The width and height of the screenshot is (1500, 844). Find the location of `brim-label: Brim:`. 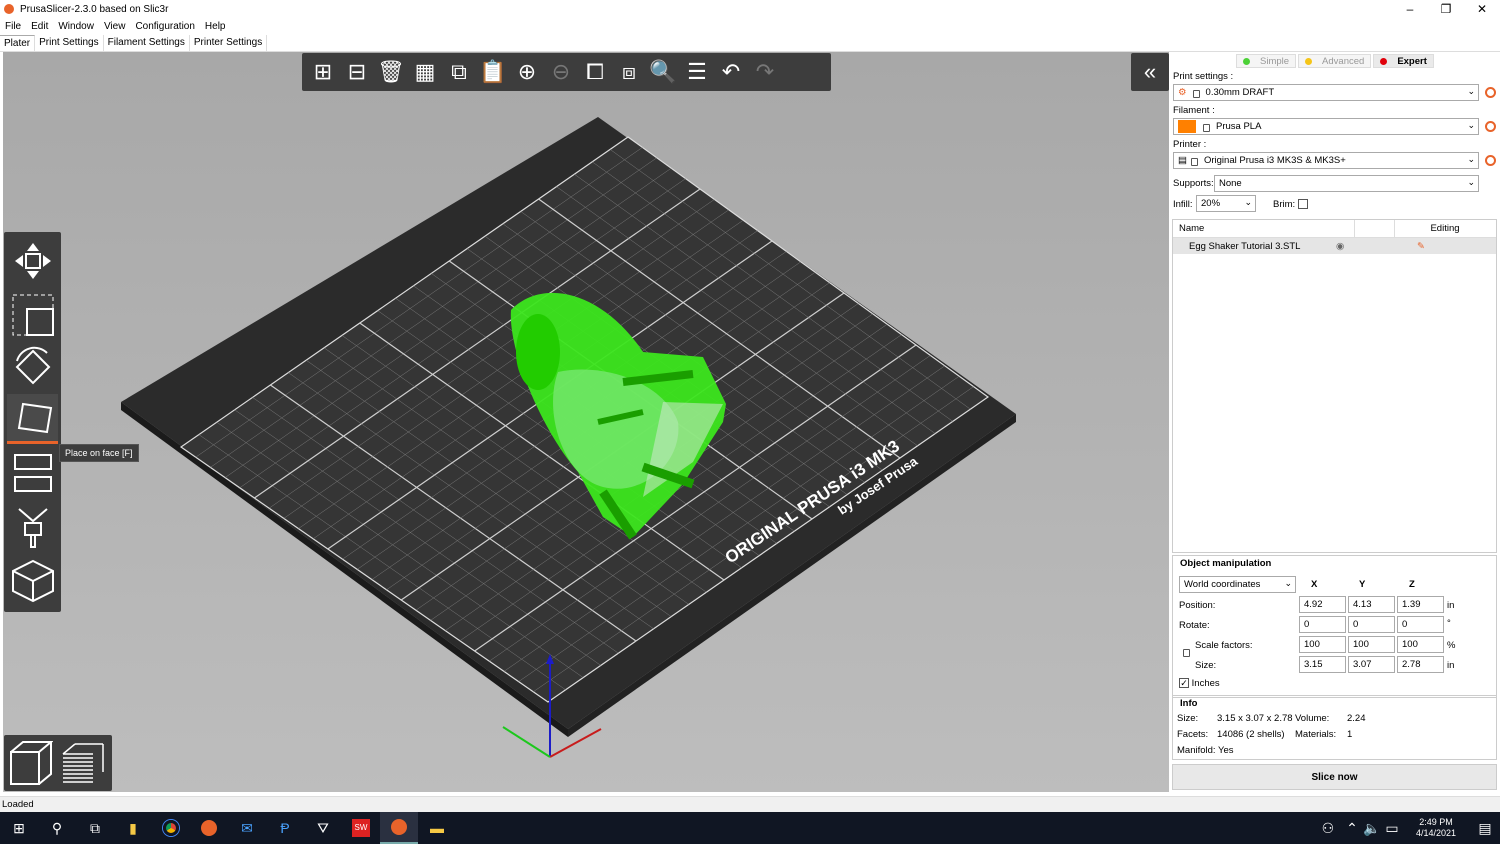

brim-label: Brim: is located at coordinates (1284, 204).